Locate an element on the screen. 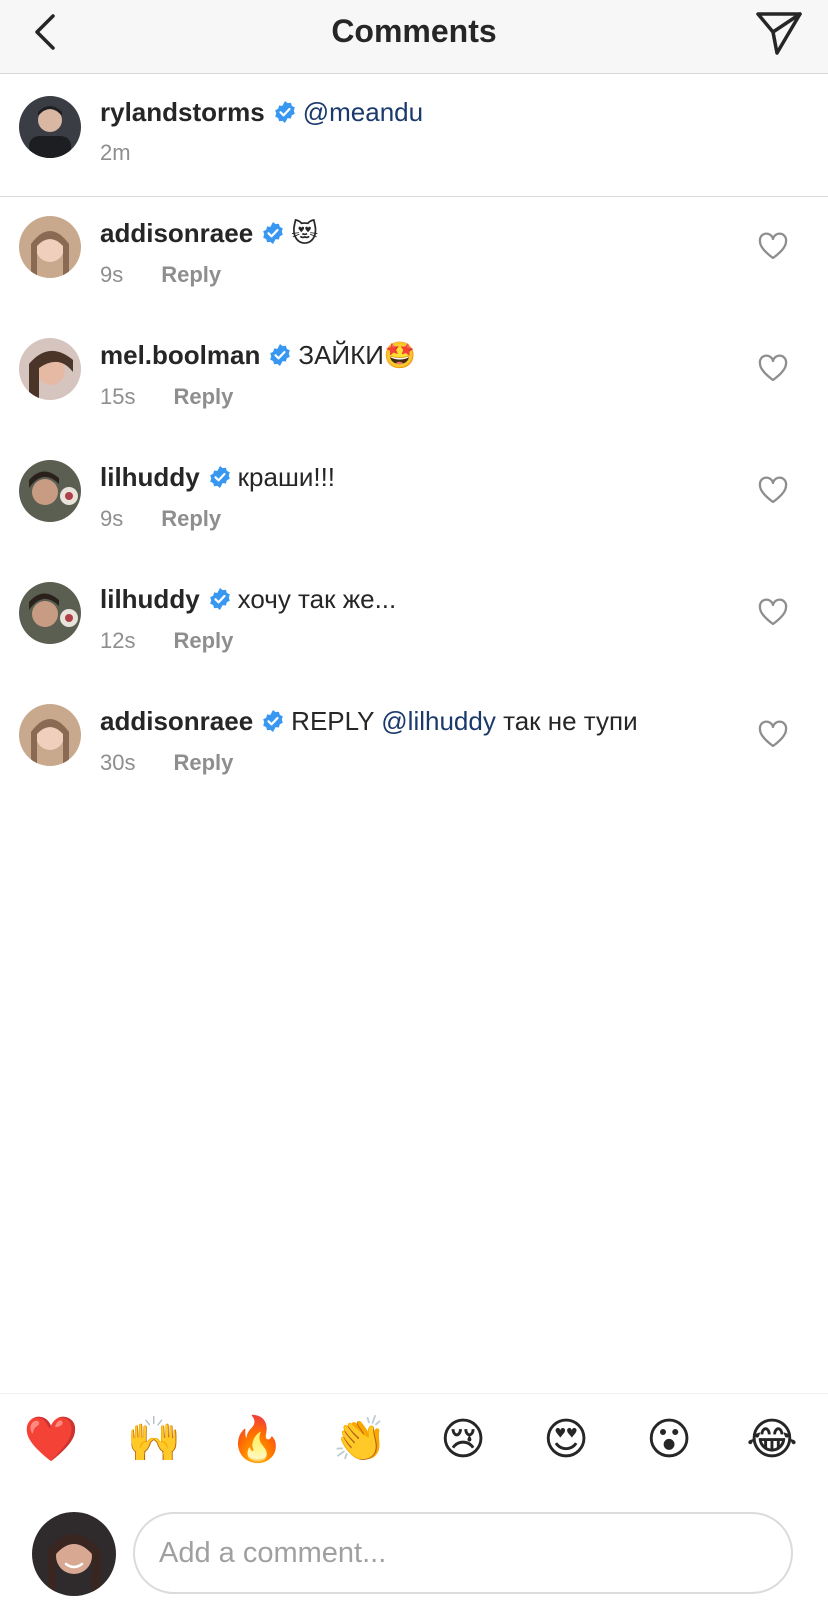  timestamp: 12s is located at coordinates (118, 640).